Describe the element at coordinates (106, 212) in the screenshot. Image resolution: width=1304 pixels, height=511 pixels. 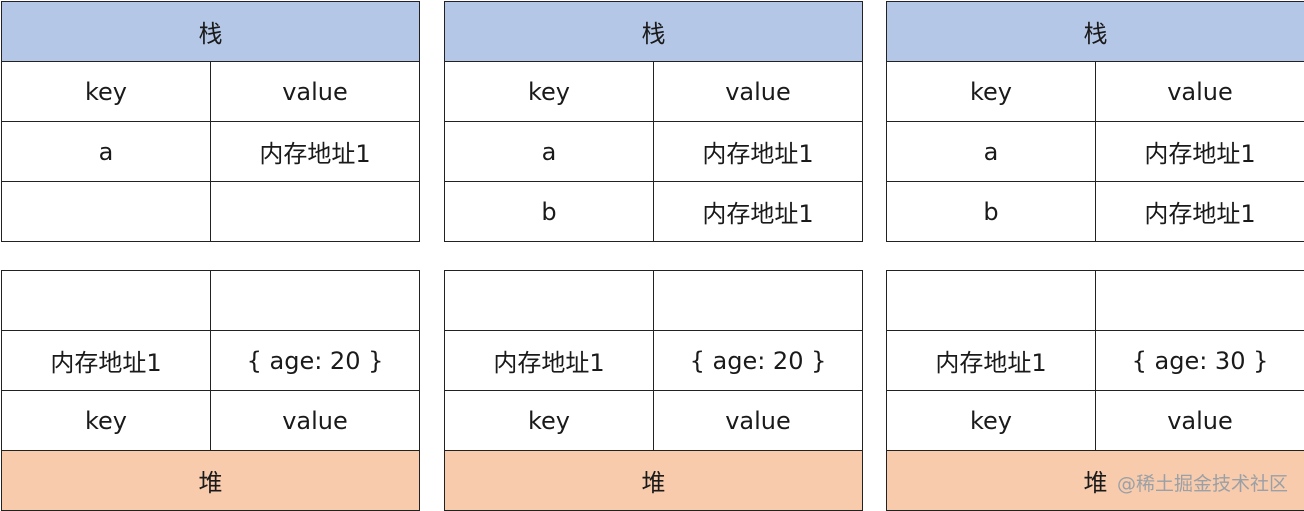
I see `stack-row-key` at that location.